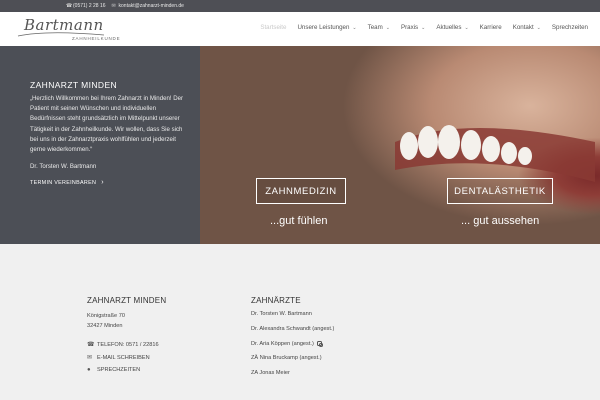  What do you see at coordinates (74, 85) in the screenshot?
I see `hero-title: ZAHNARZT MINDEN` at bounding box center [74, 85].